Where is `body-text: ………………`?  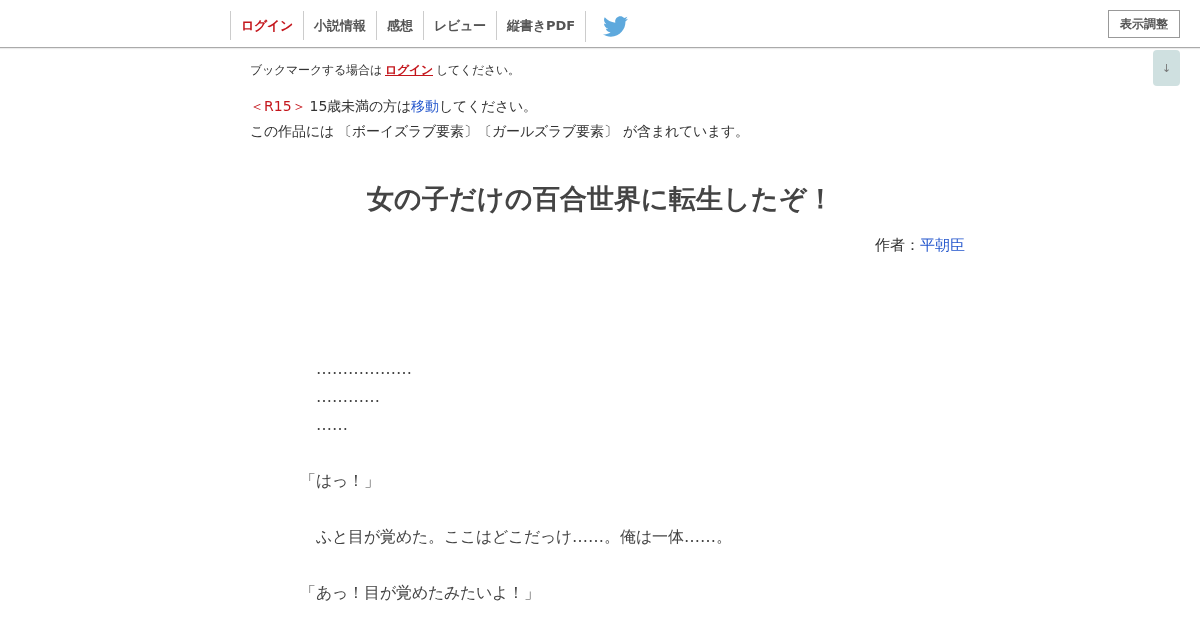 body-text: ……………… is located at coordinates (363, 369).